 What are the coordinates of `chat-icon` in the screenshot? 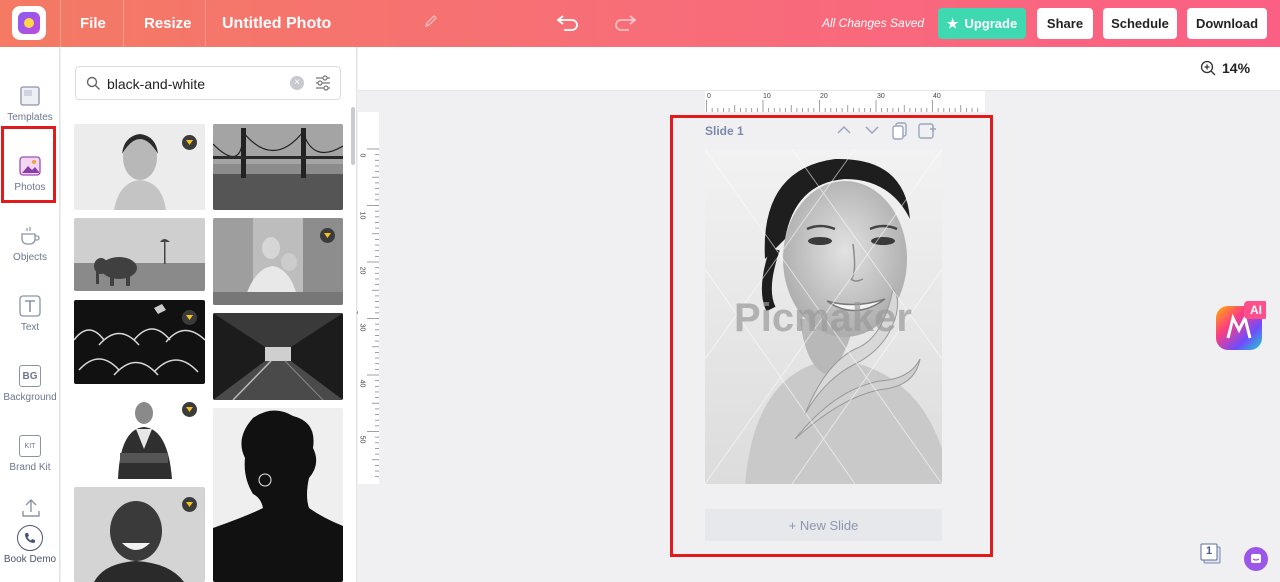 It's located at (1256, 559).